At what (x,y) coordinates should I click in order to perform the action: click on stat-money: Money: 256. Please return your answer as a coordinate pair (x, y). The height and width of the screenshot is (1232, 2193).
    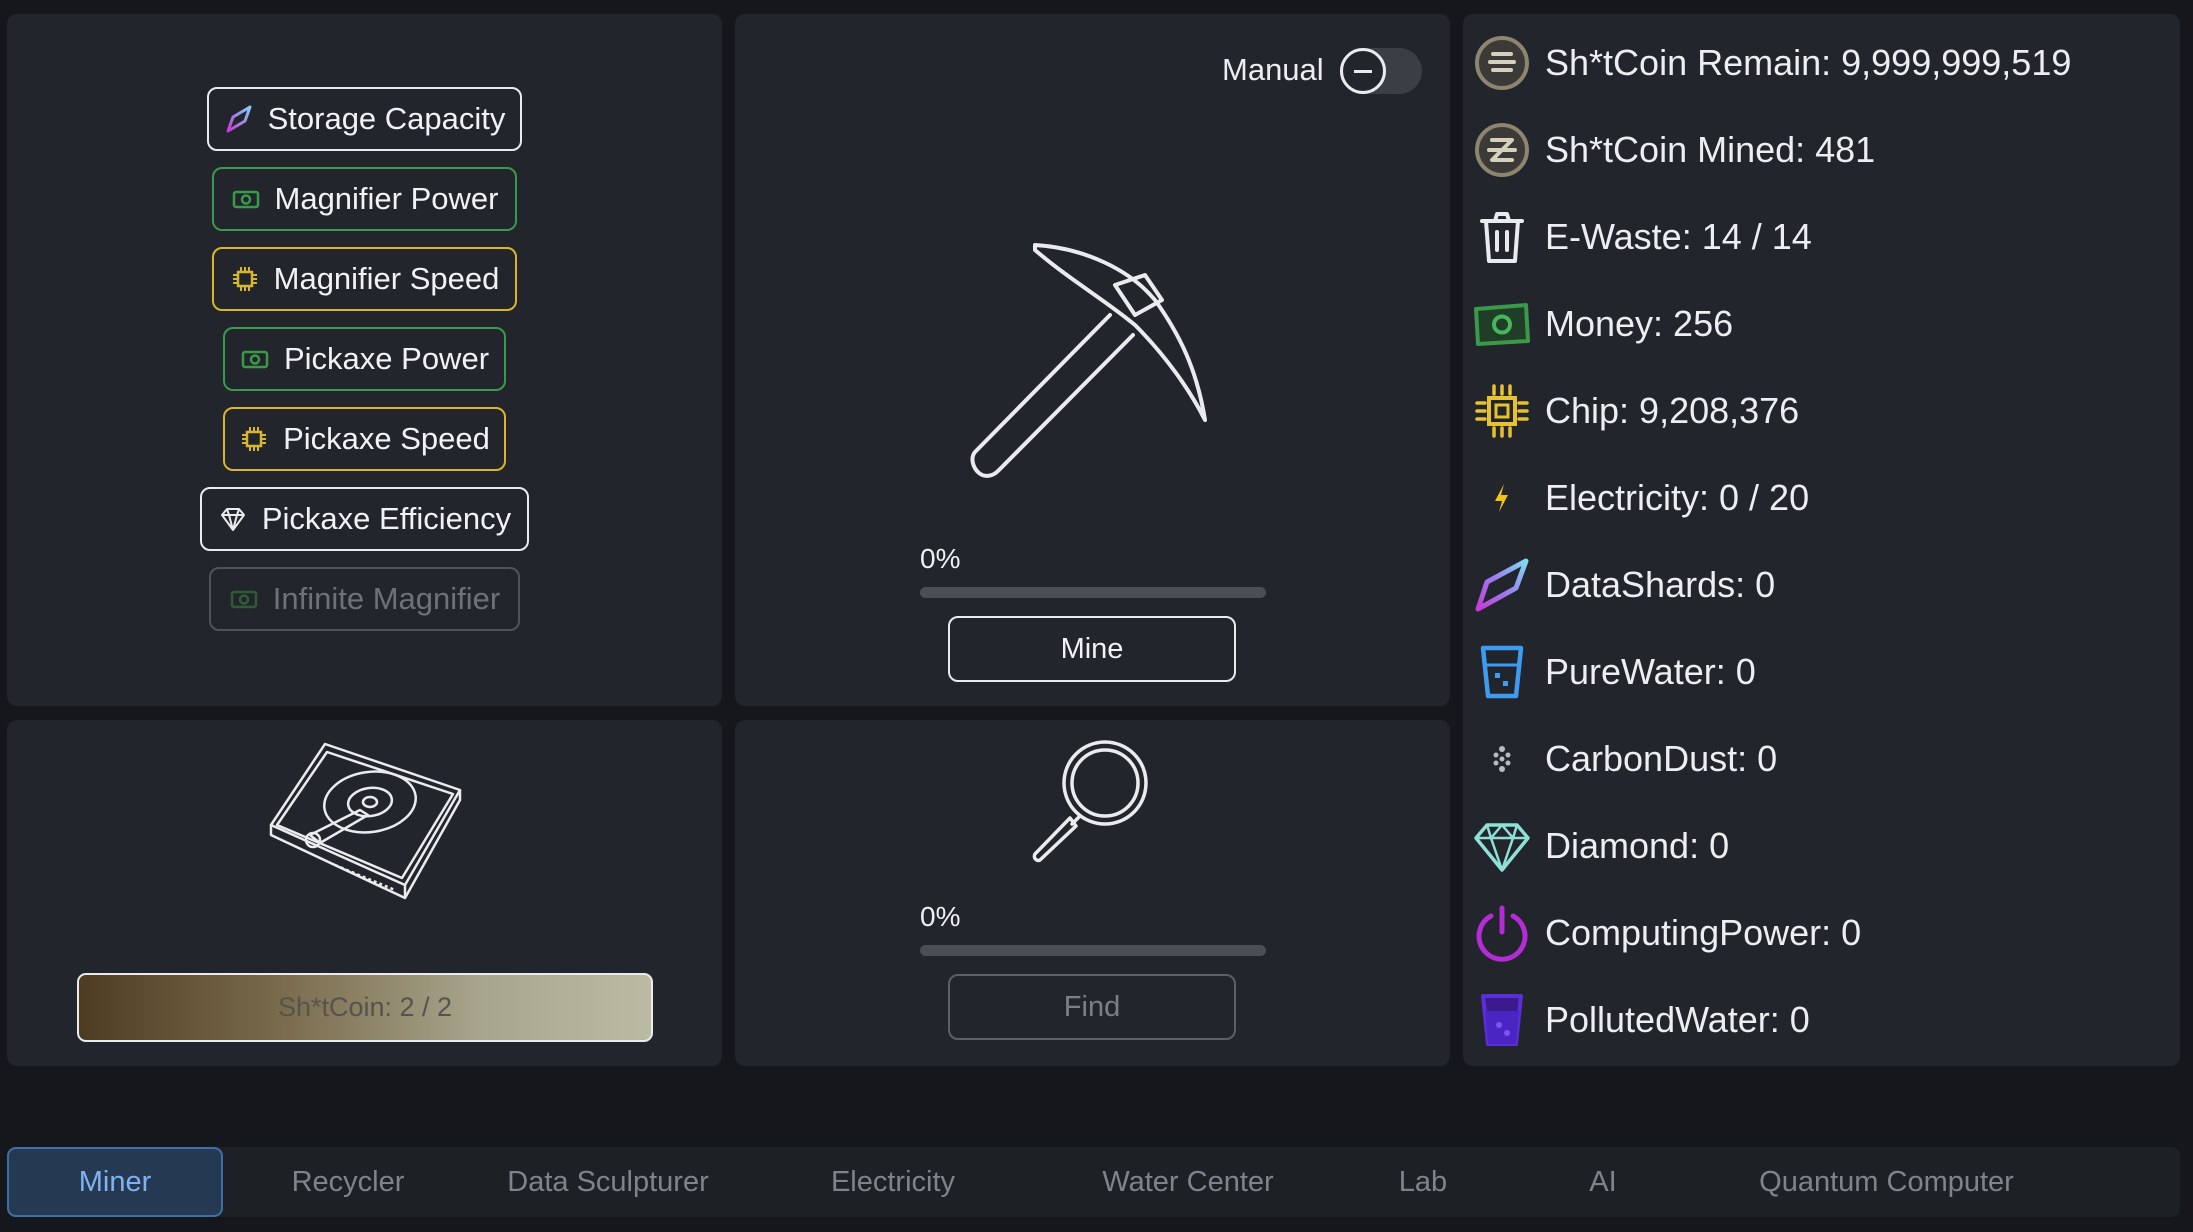
    Looking at the image, I should click on (1603, 324).